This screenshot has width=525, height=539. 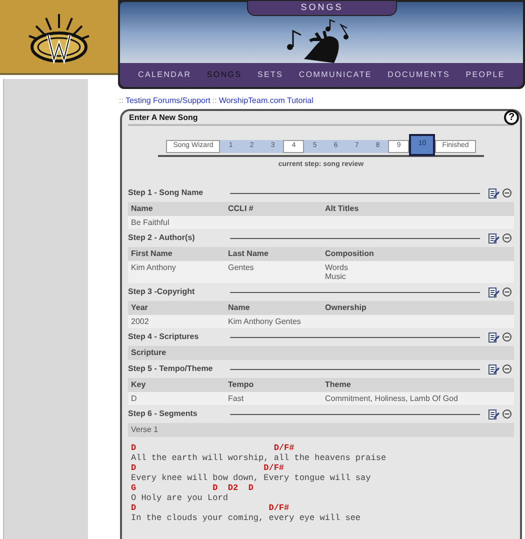 I want to click on table-cell-text: Kim Anthony Gentes, so click(x=265, y=321).